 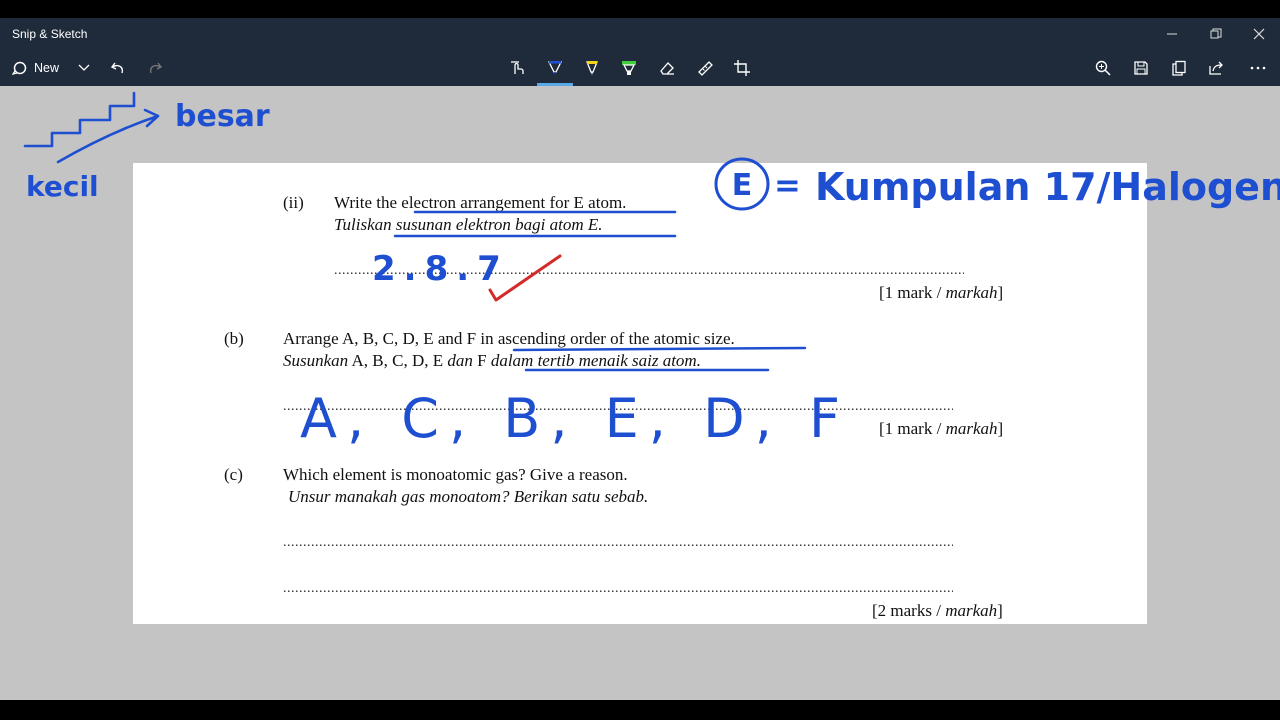 I want to click on zoom-icon, so click(x=1103, y=68).